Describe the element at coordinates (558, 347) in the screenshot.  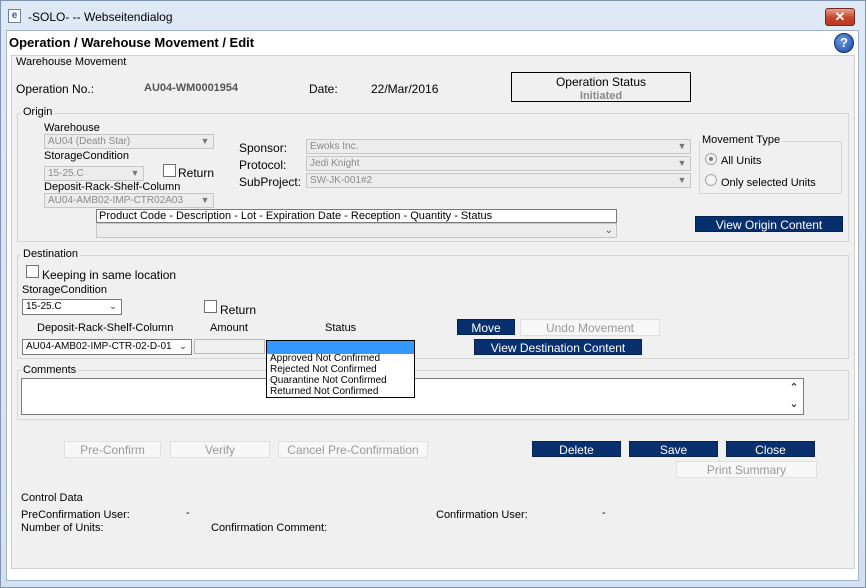
I see `view-destination-content-button: View Destination Content` at that location.